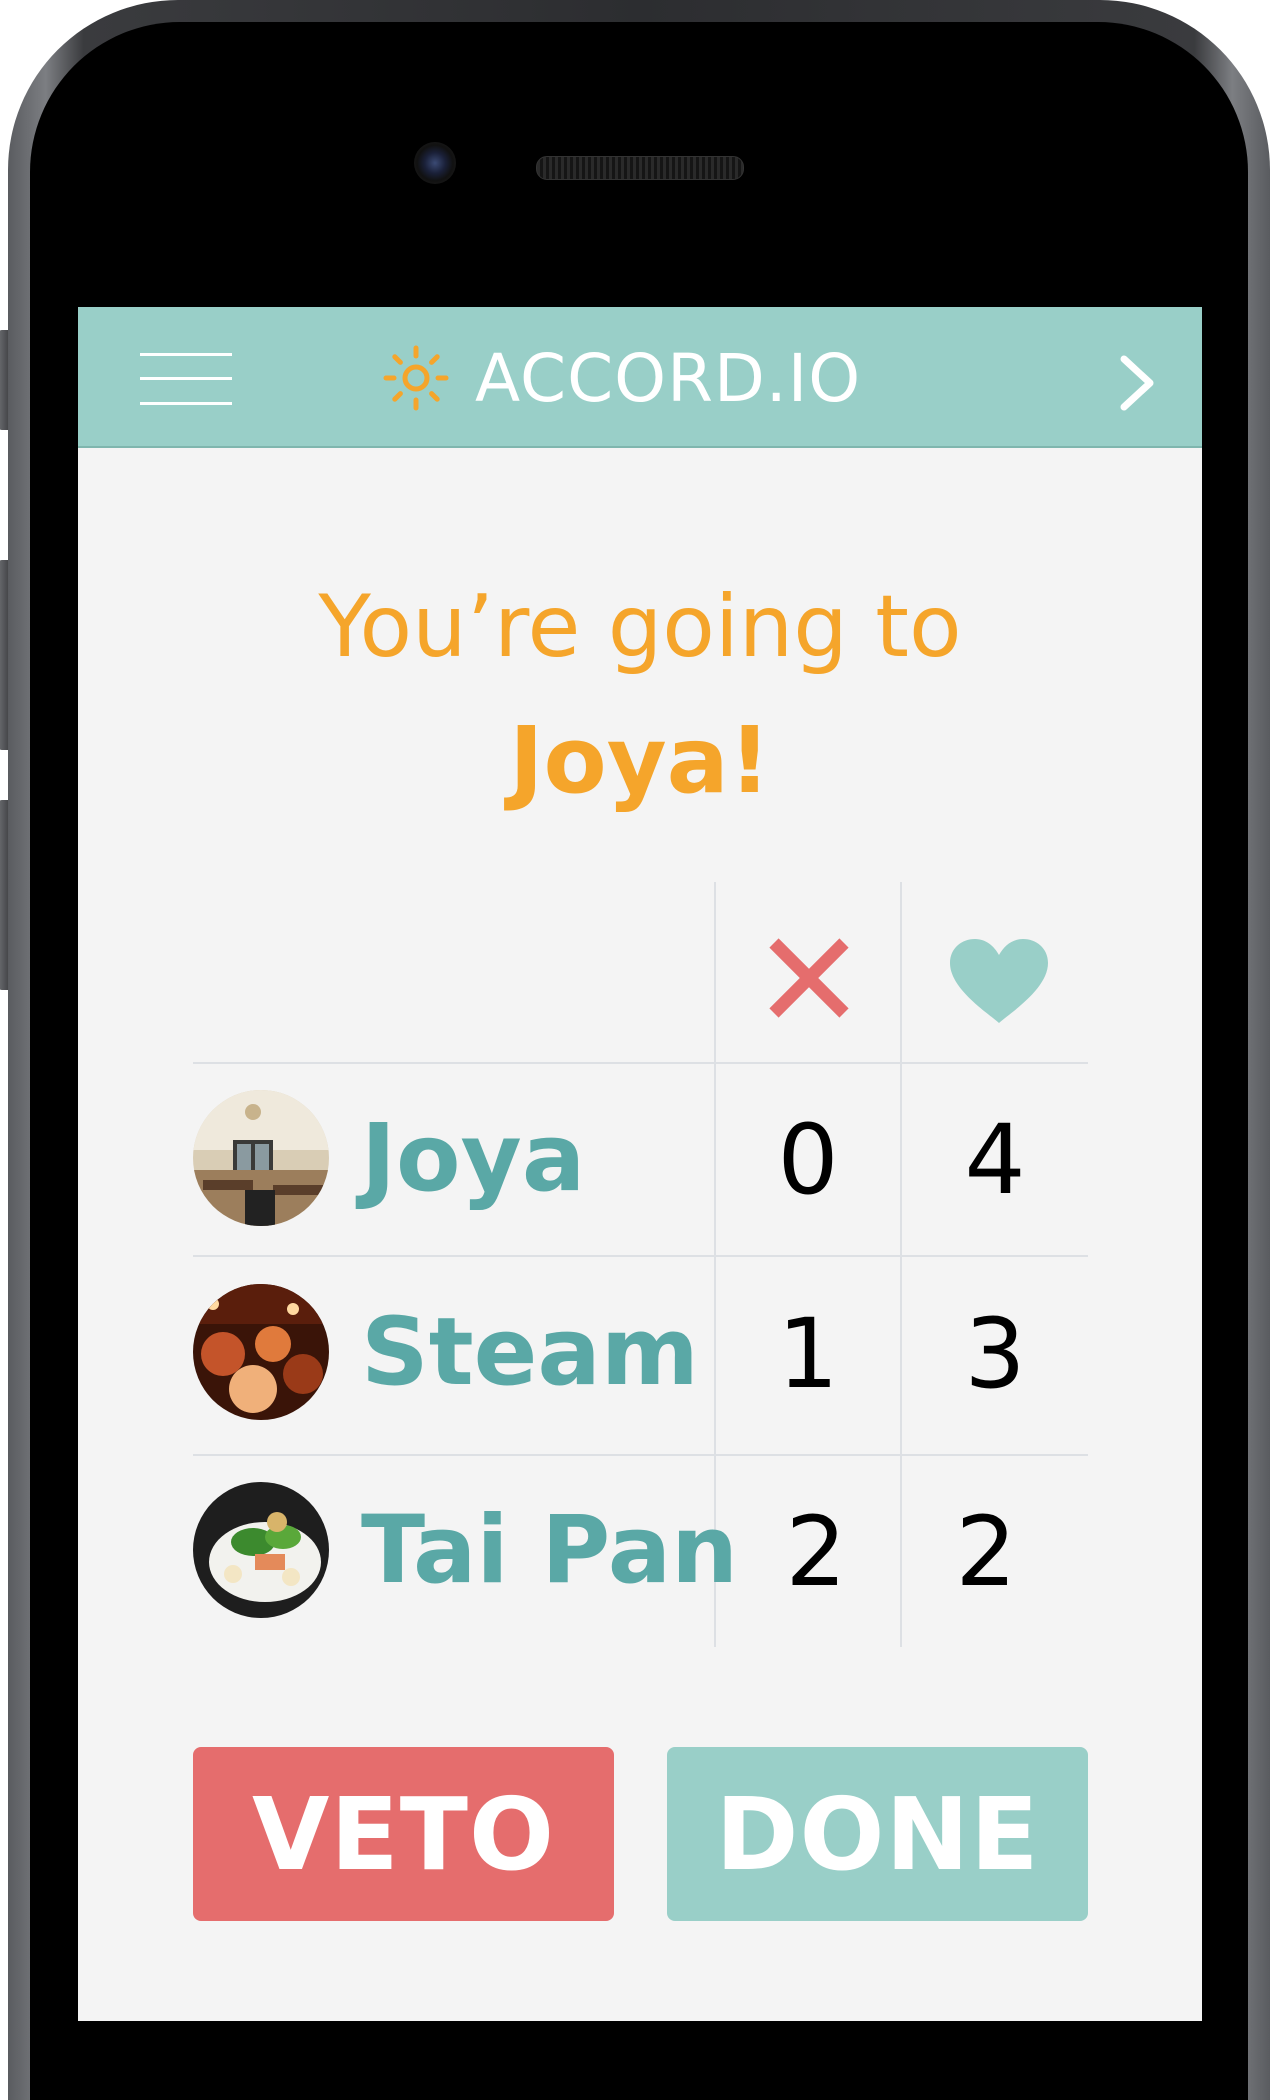 The width and height of the screenshot is (1278, 2100). Describe the element at coordinates (816, 1552) in the screenshot. I see `veto-count: 2` at that location.